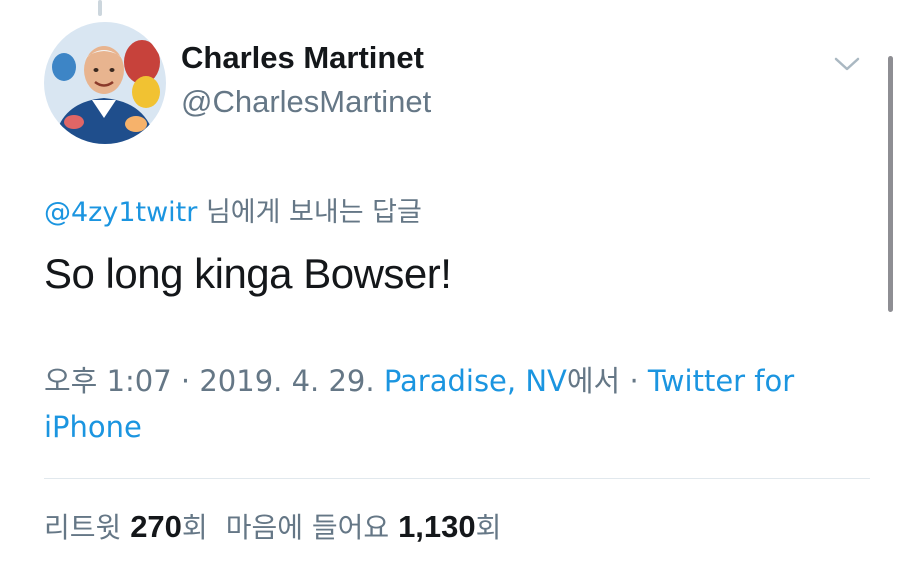 The image size is (900, 573). Describe the element at coordinates (309, 212) in the screenshot. I see `reply-context-suffix: 님에게 보내는 답글` at that location.